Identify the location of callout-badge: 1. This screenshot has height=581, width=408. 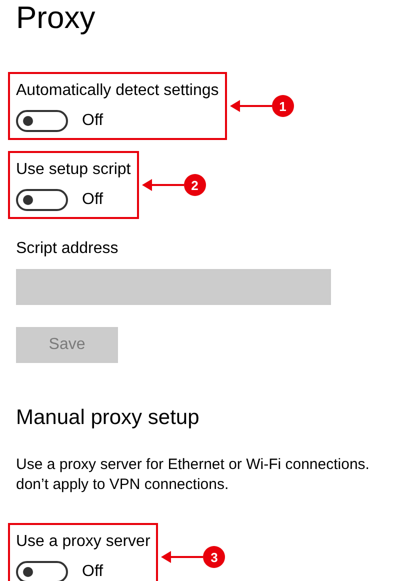
(283, 106).